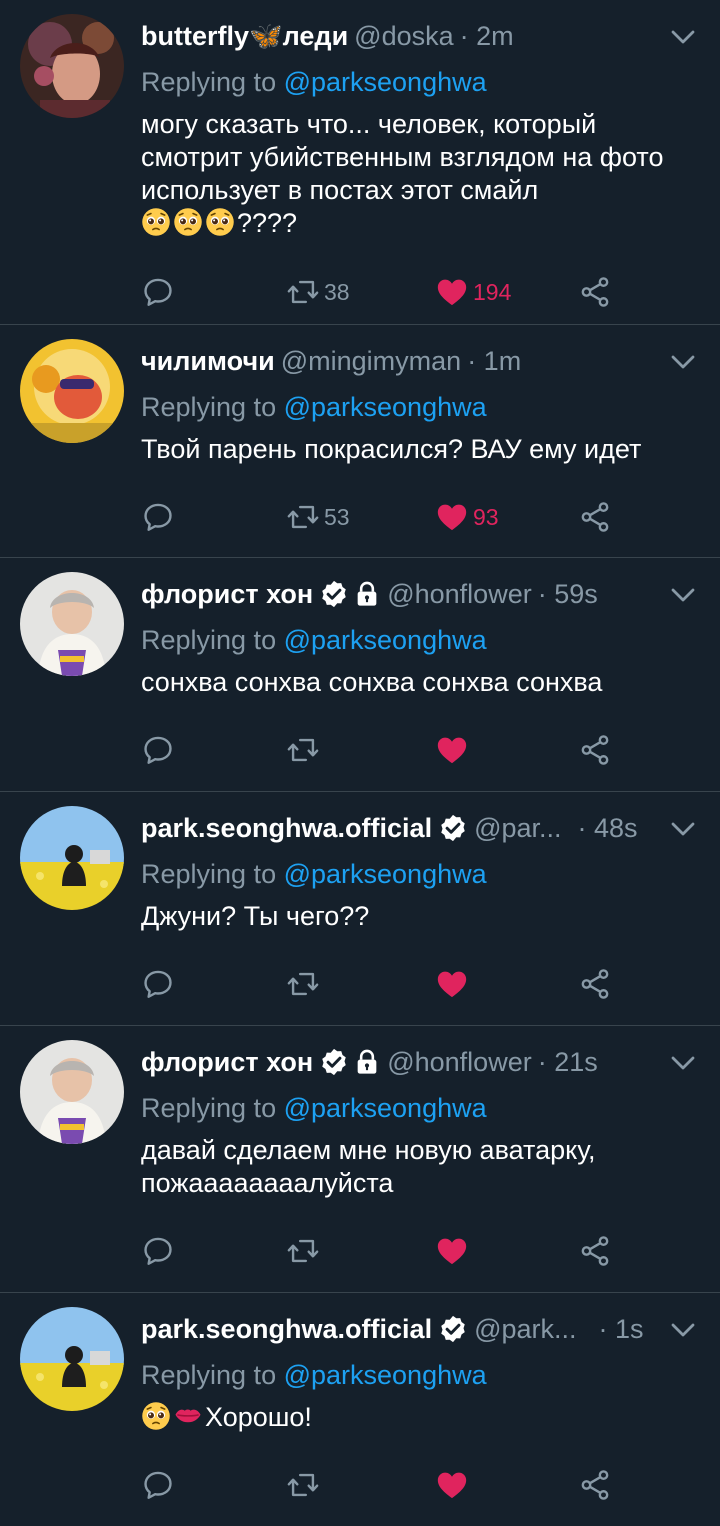  I want to click on tweet-text: Джуни? Ты чего??, so click(255, 916).